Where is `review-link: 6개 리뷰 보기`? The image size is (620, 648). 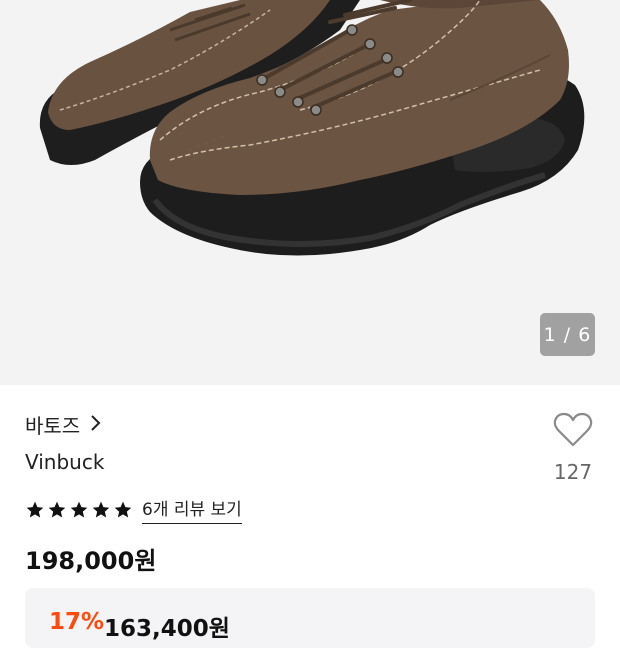 review-link: 6개 리뷰 보기 is located at coordinates (192, 509).